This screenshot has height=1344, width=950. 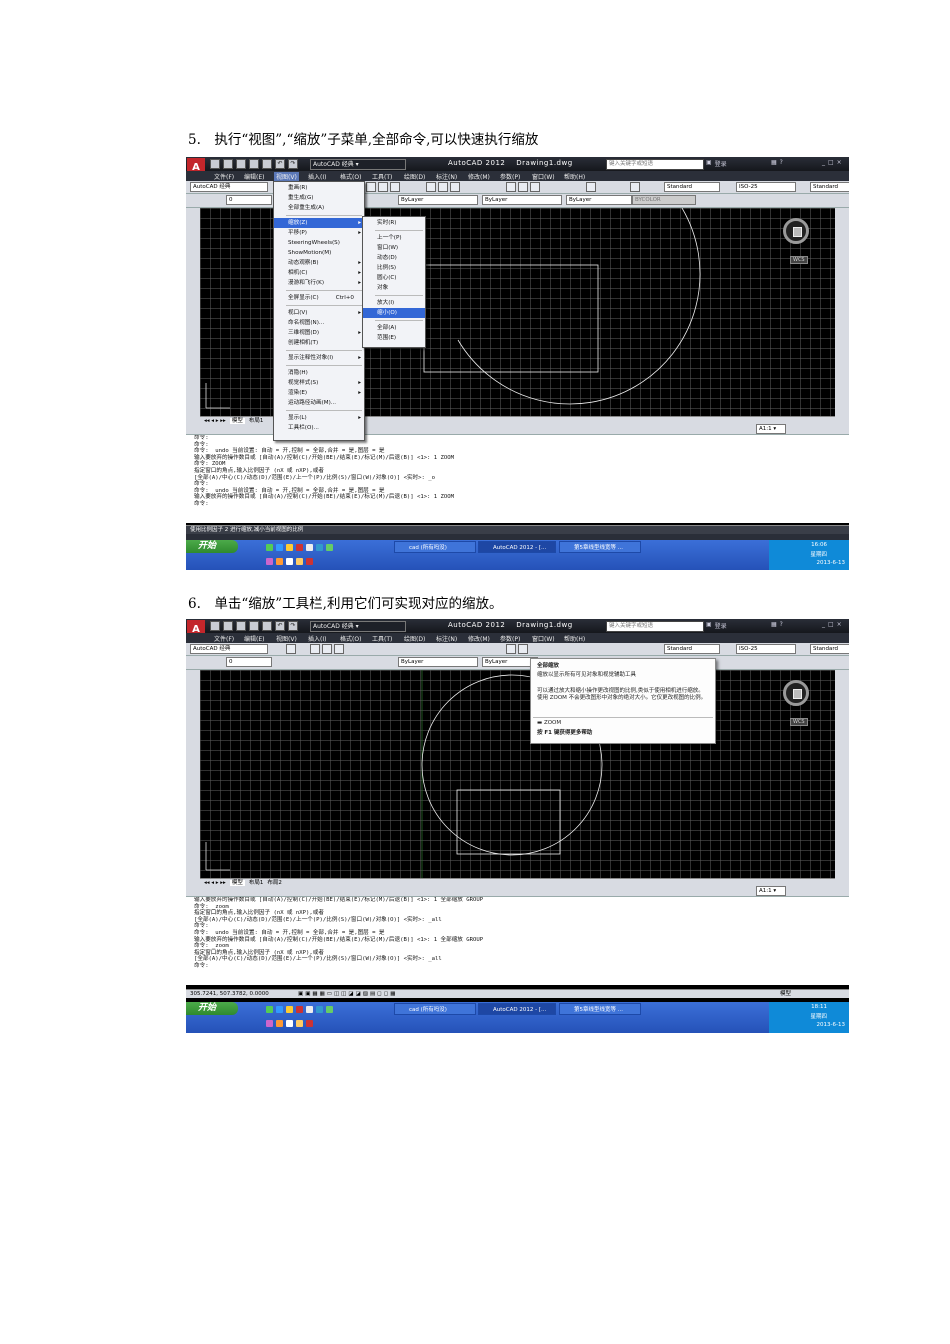 I want to click on menu-insert: 插入(I), so click(x=317, y=638).